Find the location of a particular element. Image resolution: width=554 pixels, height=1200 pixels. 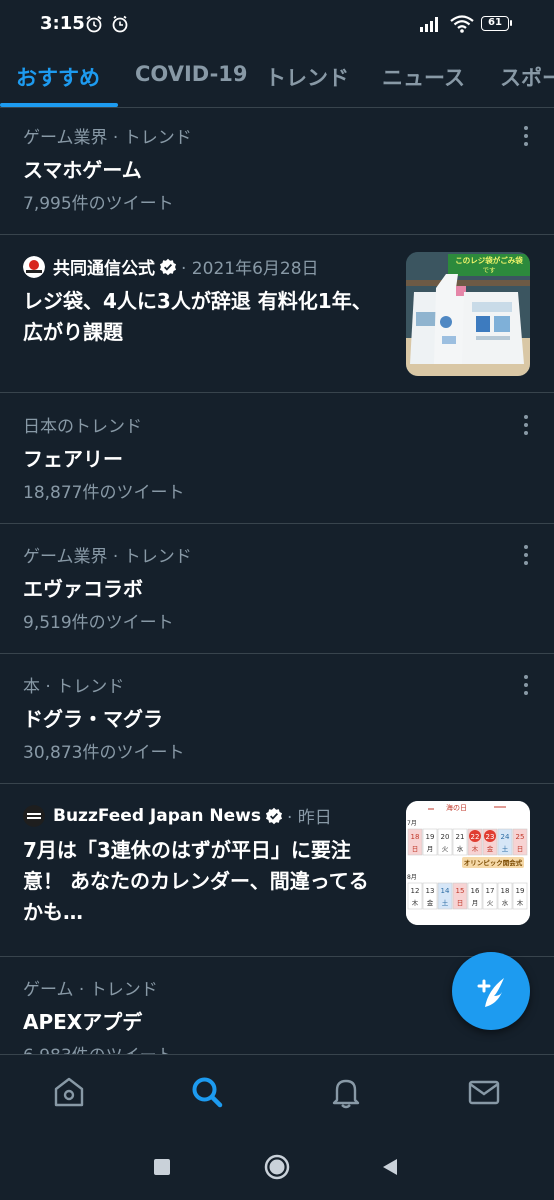

battery-icon: 61 is located at coordinates (496, 23).